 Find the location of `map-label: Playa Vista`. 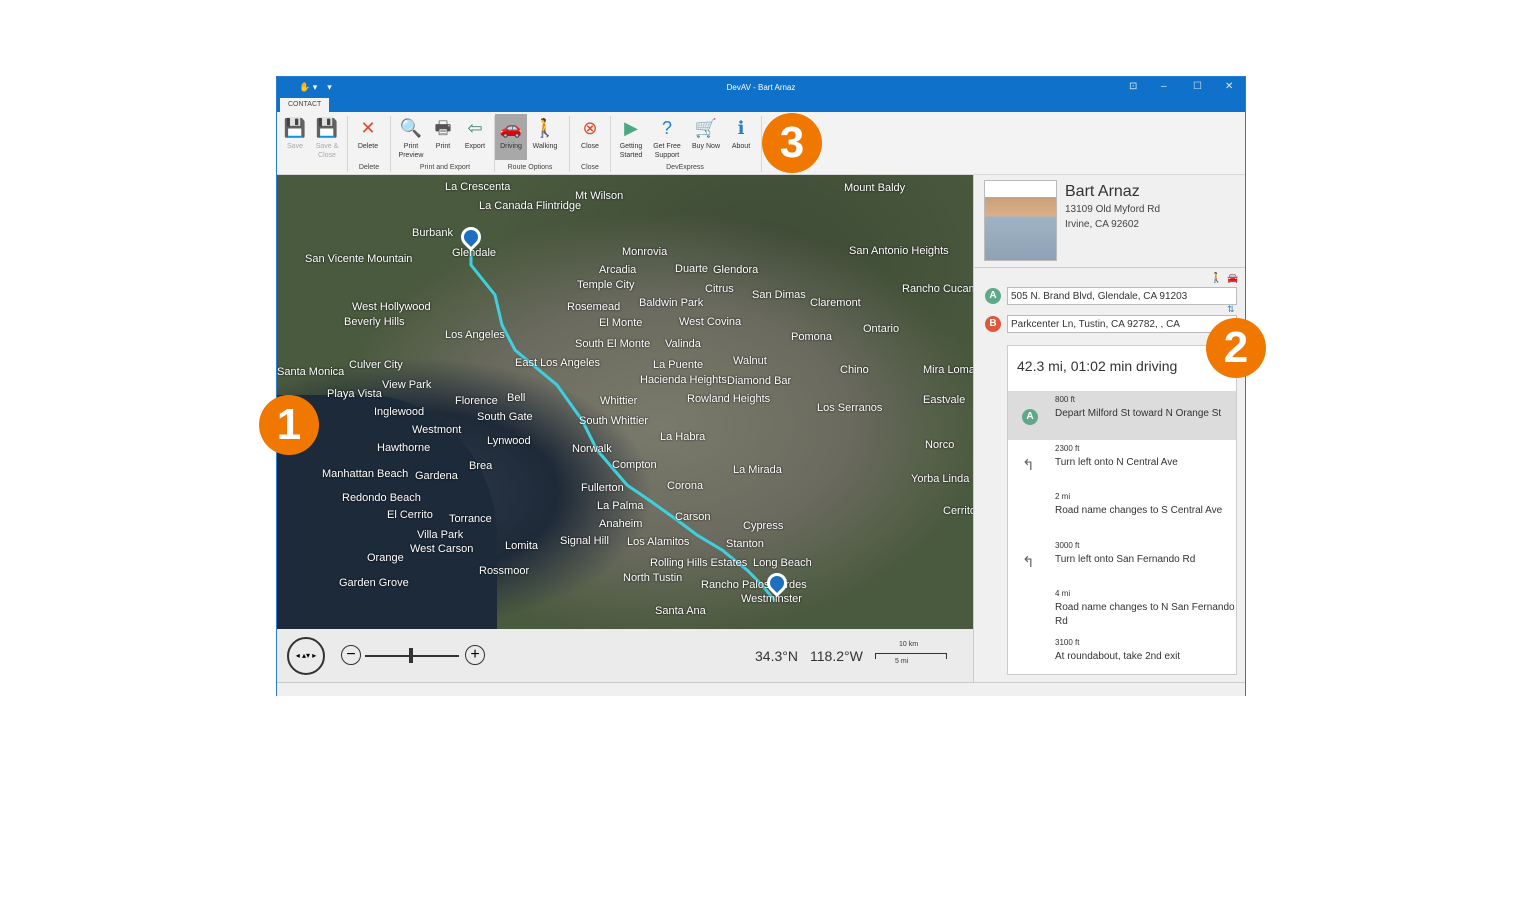

map-label: Playa Vista is located at coordinates (354, 394).